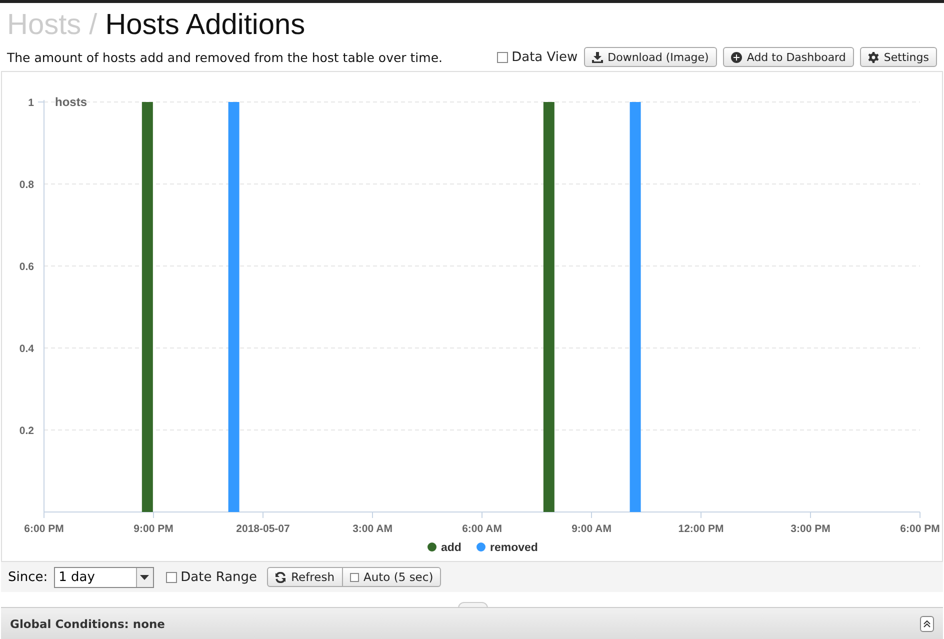 The image size is (944, 639). I want to click on date-range-checkbox, so click(171, 577).